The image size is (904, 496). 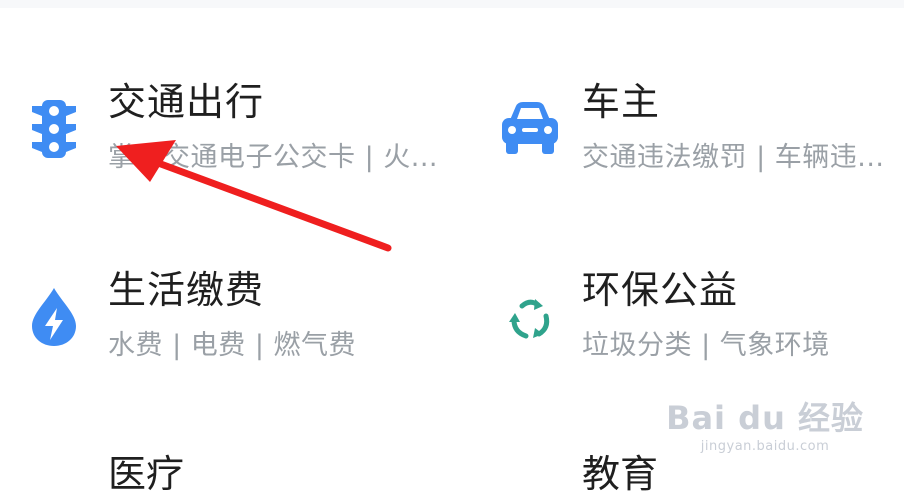 I want to click on watermark-brand: Bai du 经验, so click(x=765, y=418).